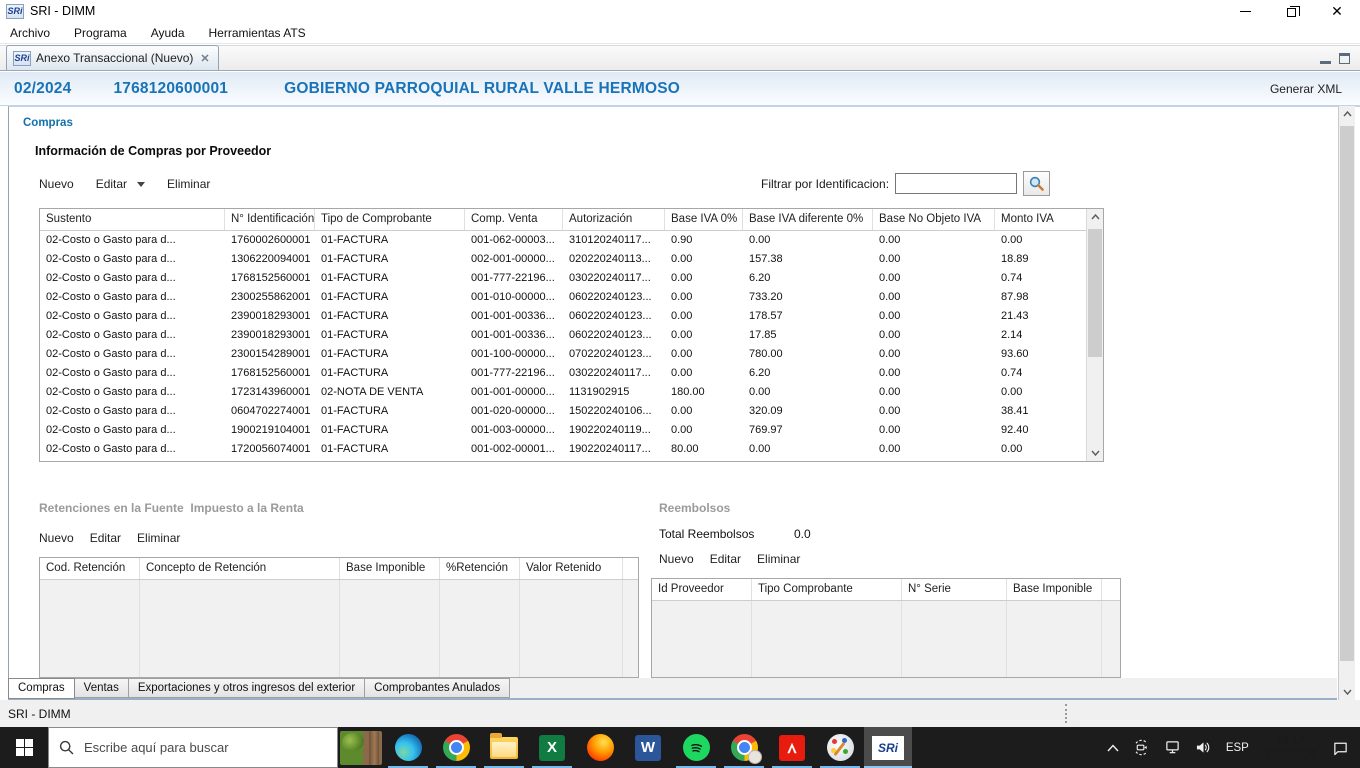 This screenshot has width=1360, height=768. I want to click on column-header: Base IVA diferente 0%, so click(808, 219).